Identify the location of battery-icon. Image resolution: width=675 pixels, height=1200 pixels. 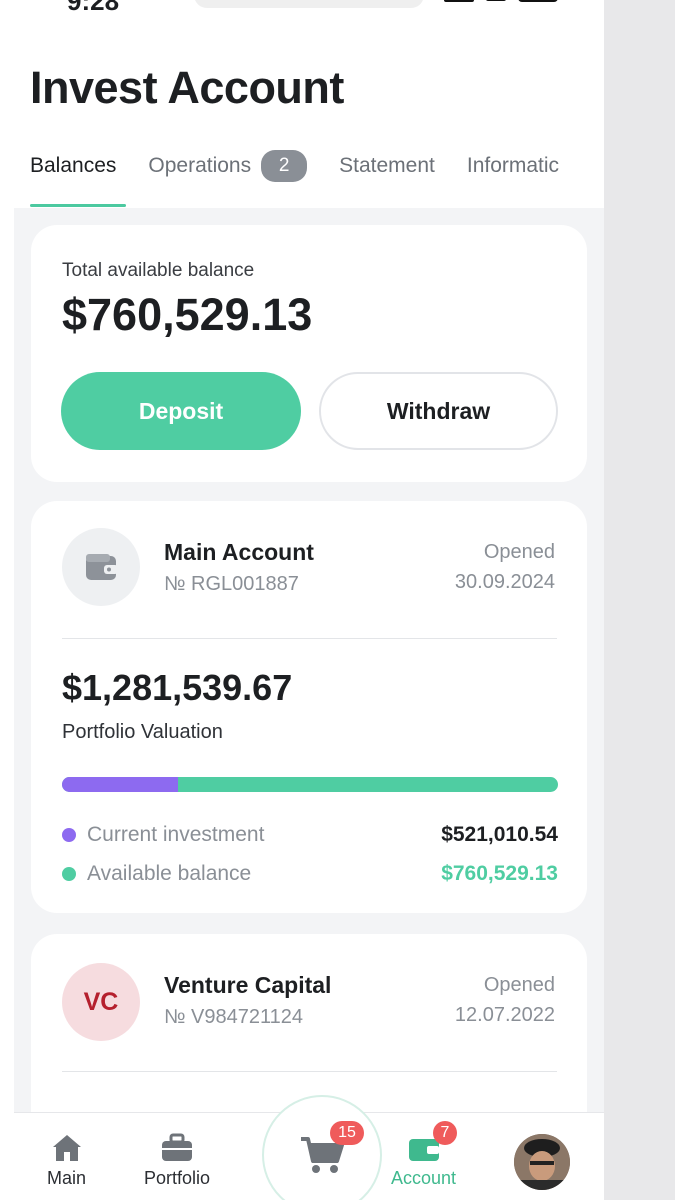
(538, 1).